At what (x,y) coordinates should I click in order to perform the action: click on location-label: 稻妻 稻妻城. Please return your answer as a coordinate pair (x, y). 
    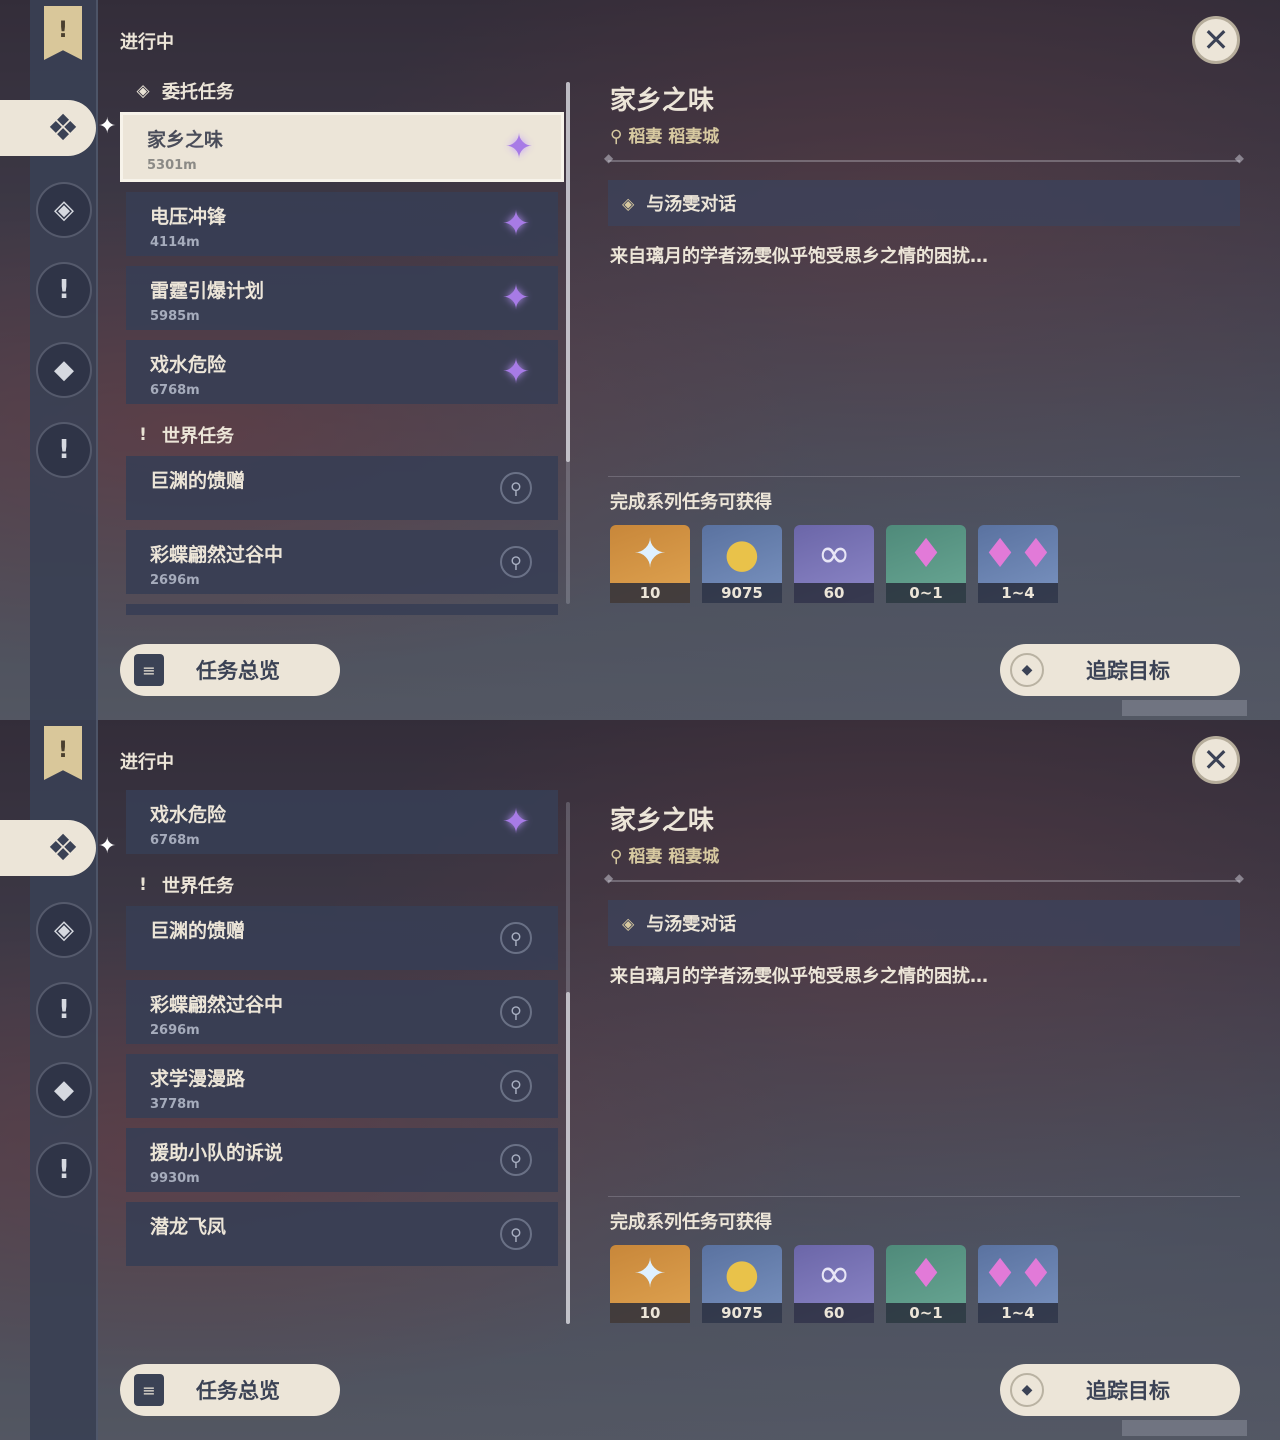
    Looking at the image, I should click on (674, 137).